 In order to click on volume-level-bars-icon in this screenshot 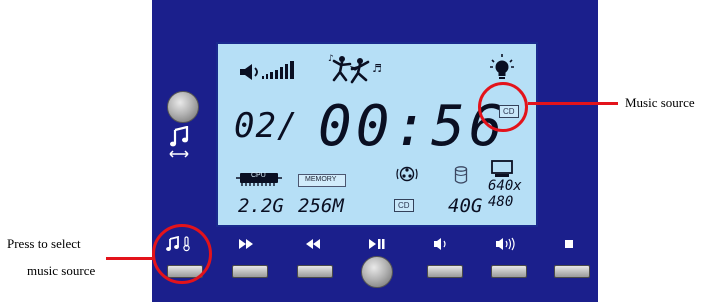, I will do `click(280, 72)`.